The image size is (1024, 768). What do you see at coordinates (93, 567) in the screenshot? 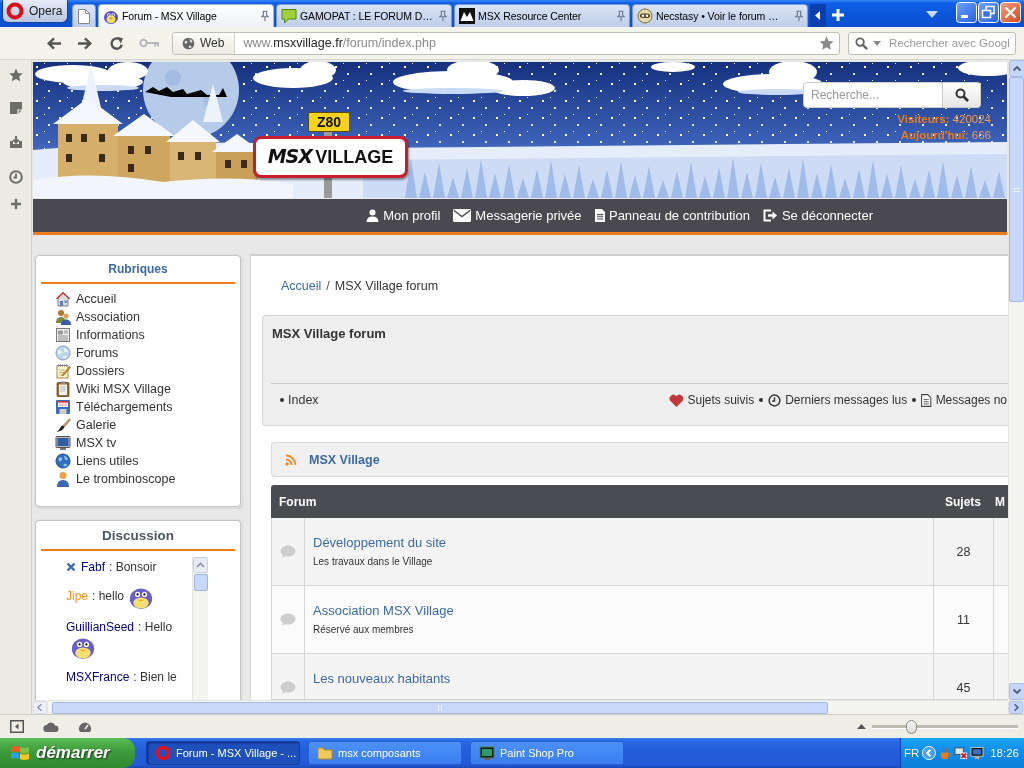
I see `chat-author: Fabf` at bounding box center [93, 567].